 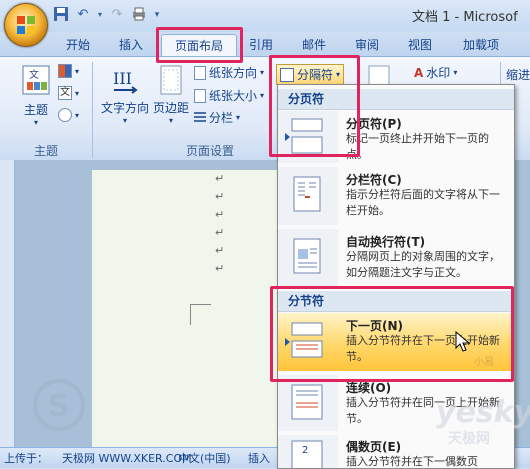 What do you see at coordinates (374, 447) in the screenshot?
I see `menu-item-title: 偶数页(E)` at bounding box center [374, 447].